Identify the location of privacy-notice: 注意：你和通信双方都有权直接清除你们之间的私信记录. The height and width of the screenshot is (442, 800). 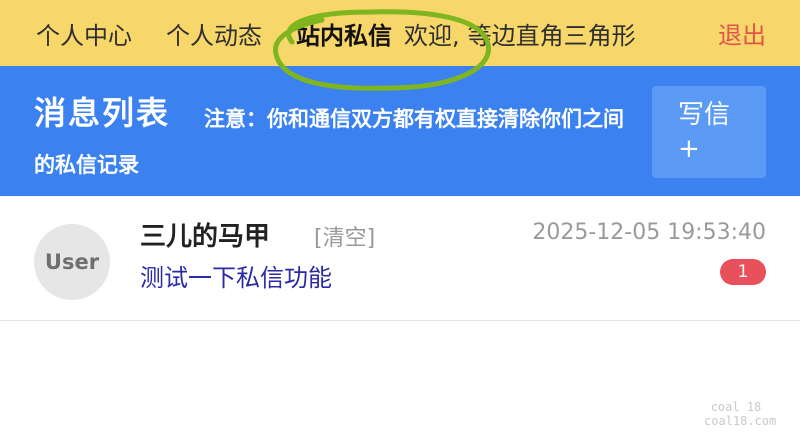
(329, 142).